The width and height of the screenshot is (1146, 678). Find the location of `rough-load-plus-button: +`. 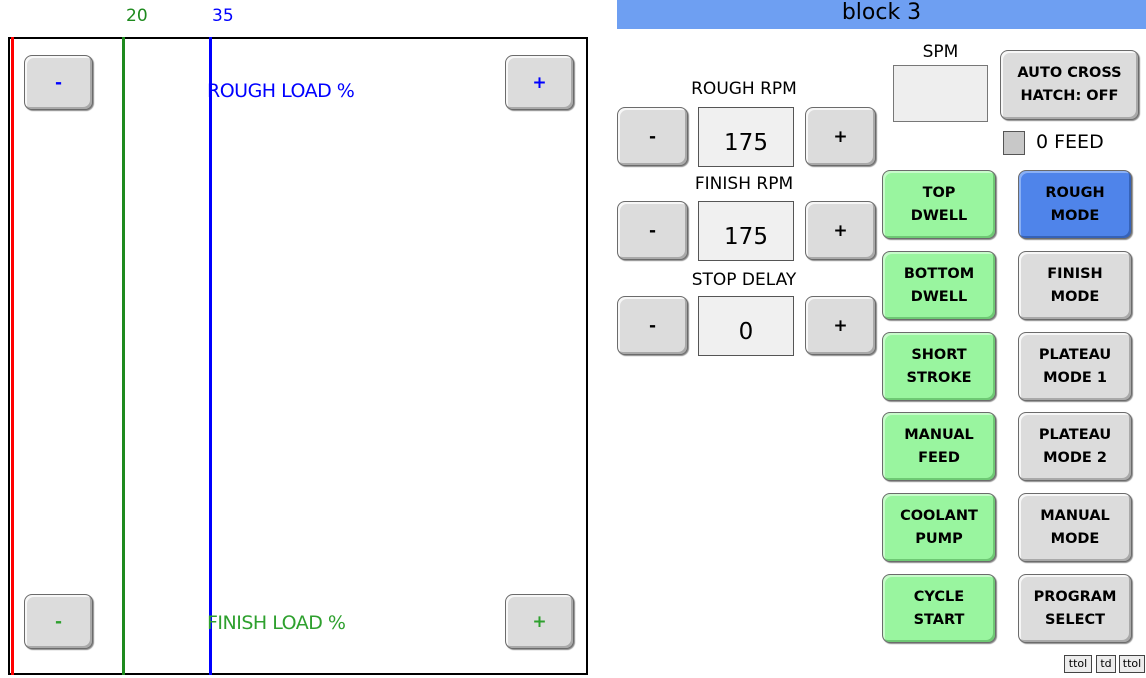

rough-load-plus-button: + is located at coordinates (539, 82).